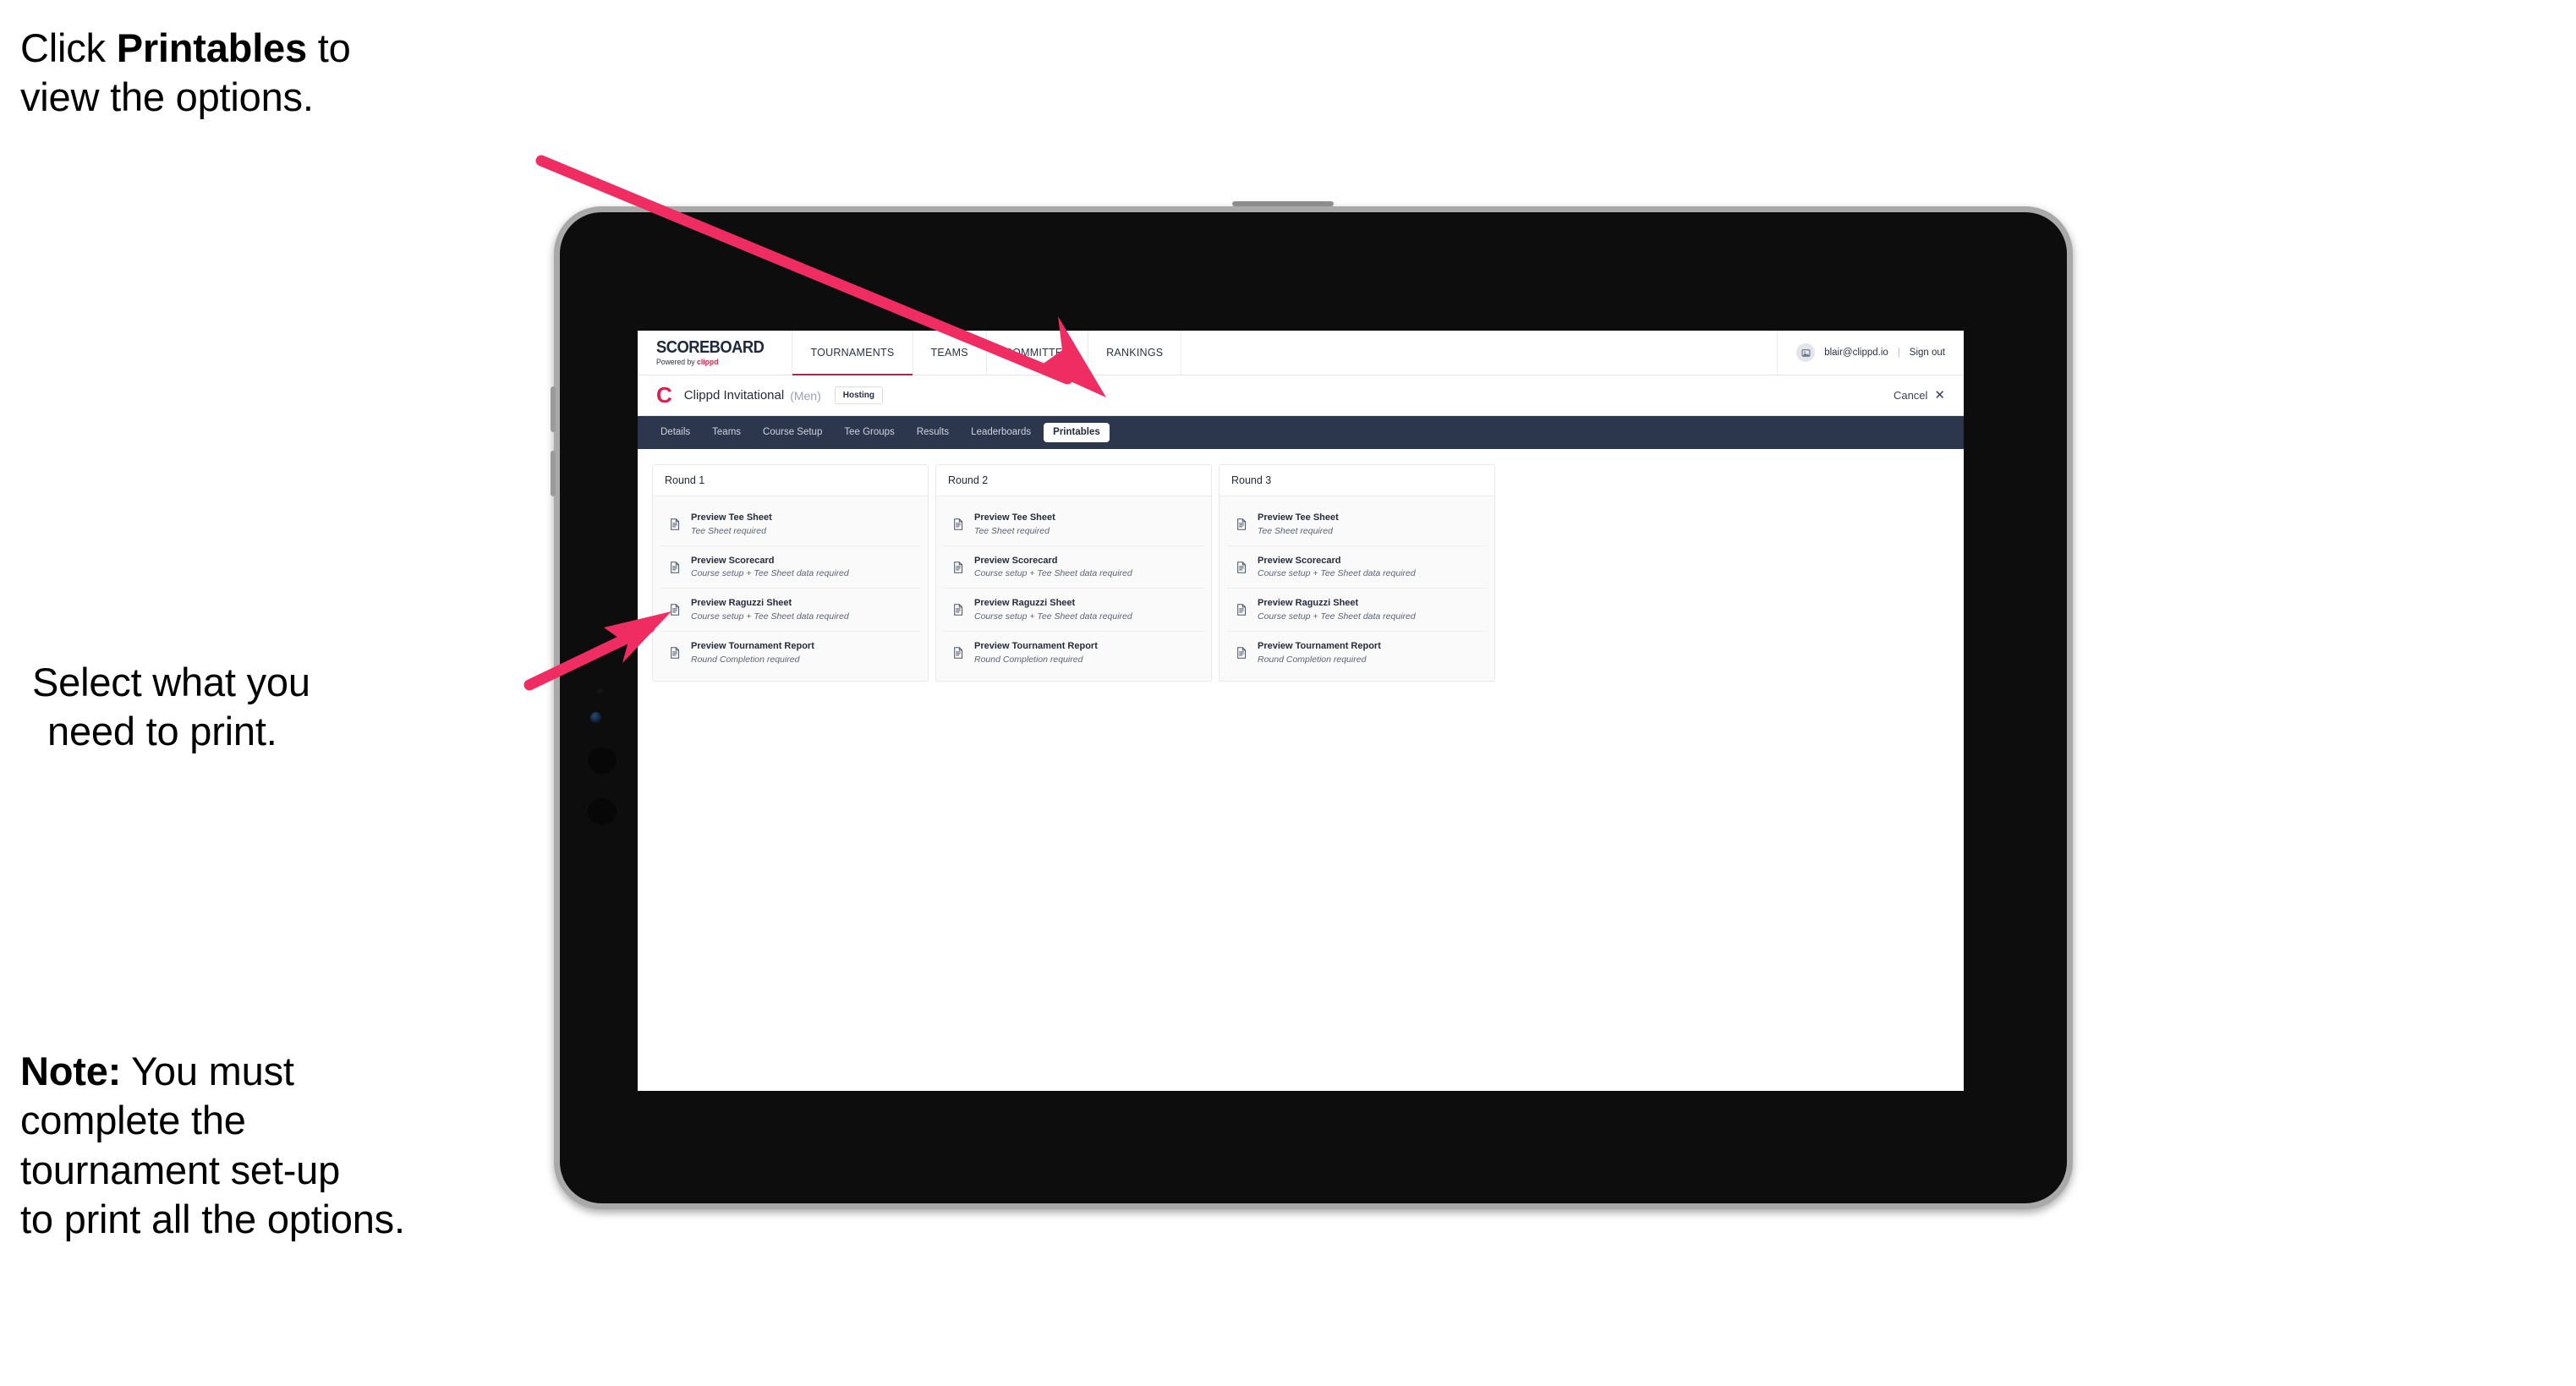  I want to click on bezel-button-lower, so click(602, 811).